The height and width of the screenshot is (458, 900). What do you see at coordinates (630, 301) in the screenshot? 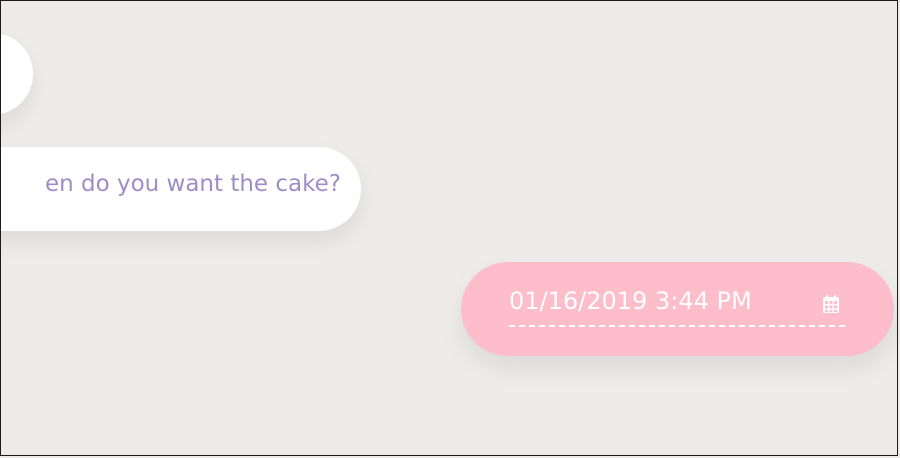
I see `datetime-value: 01/16/2019 3:44 PM` at bounding box center [630, 301].